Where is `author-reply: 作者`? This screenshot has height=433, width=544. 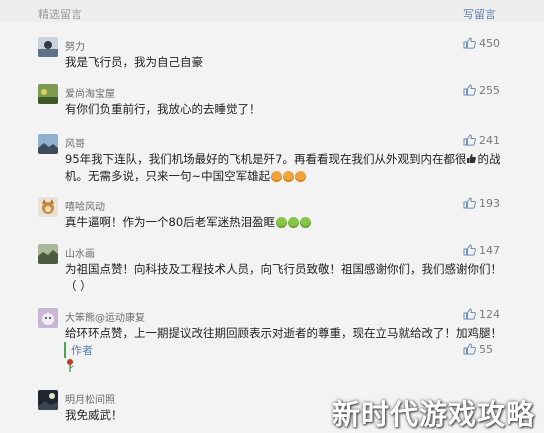
author-reply: 作者 is located at coordinates (78, 350).